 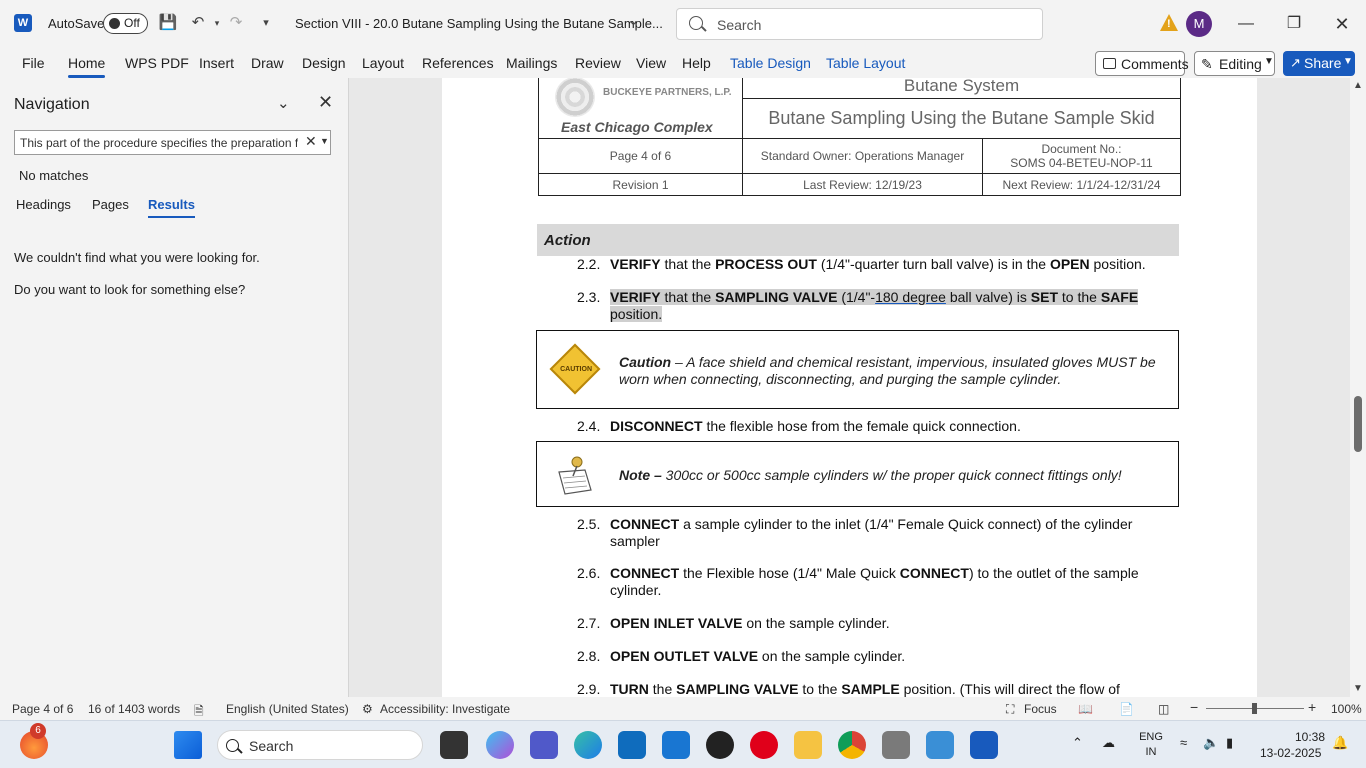 I want to click on document-number-label: Document No.:, so click(x=1081, y=149).